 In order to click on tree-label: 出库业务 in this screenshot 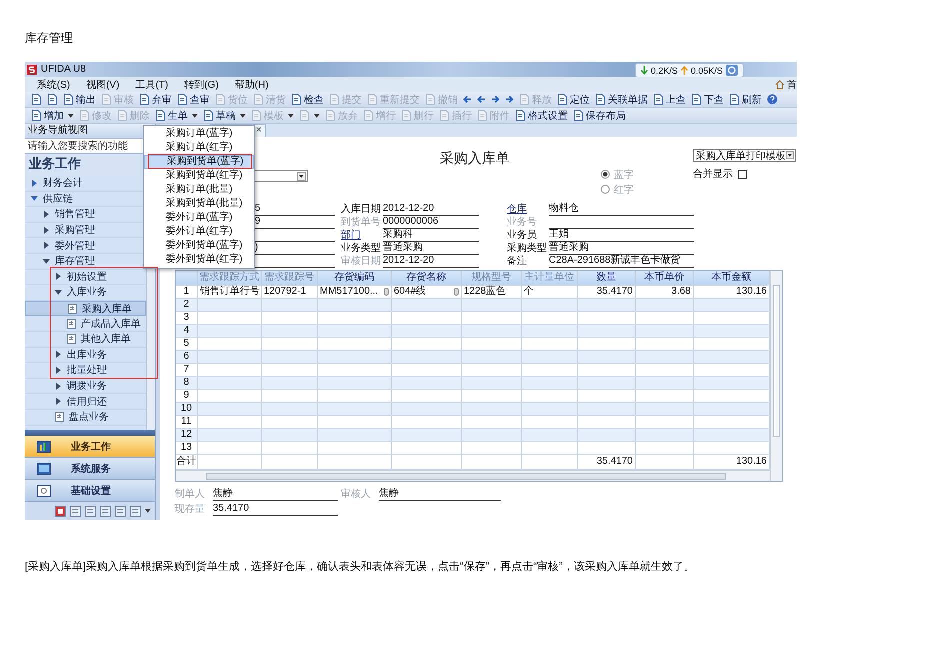, I will do `click(87, 355)`.